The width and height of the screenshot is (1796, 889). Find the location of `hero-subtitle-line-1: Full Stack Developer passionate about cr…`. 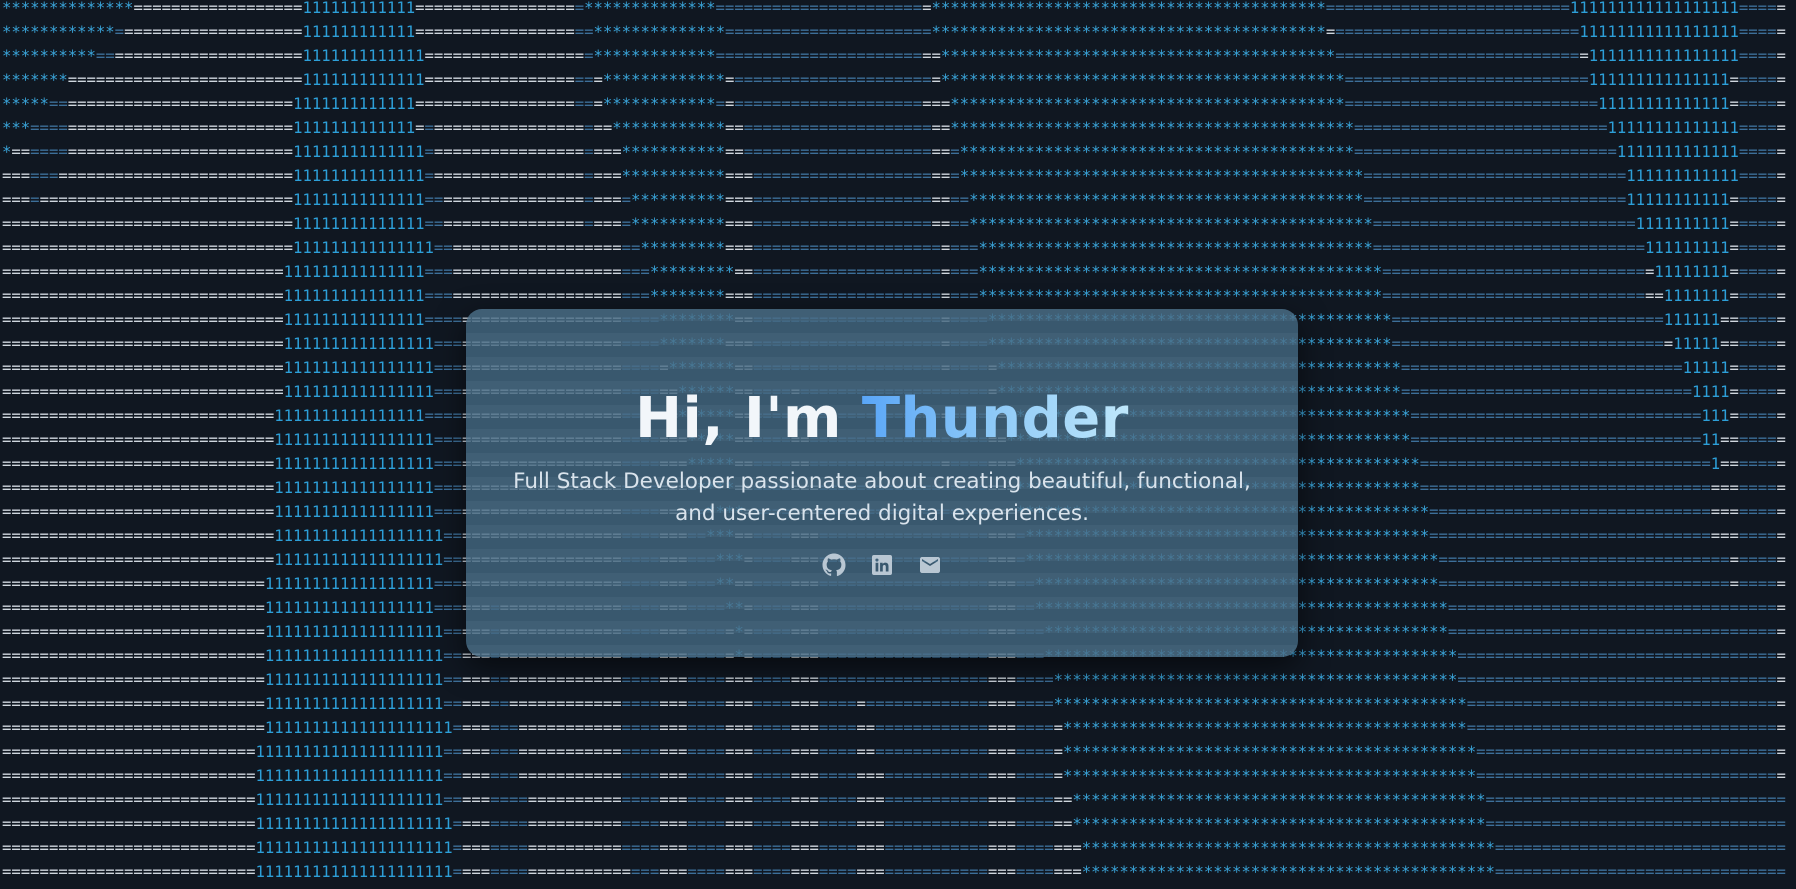

hero-subtitle-line-1: Full Stack Developer passionate about cr… is located at coordinates (882, 481).